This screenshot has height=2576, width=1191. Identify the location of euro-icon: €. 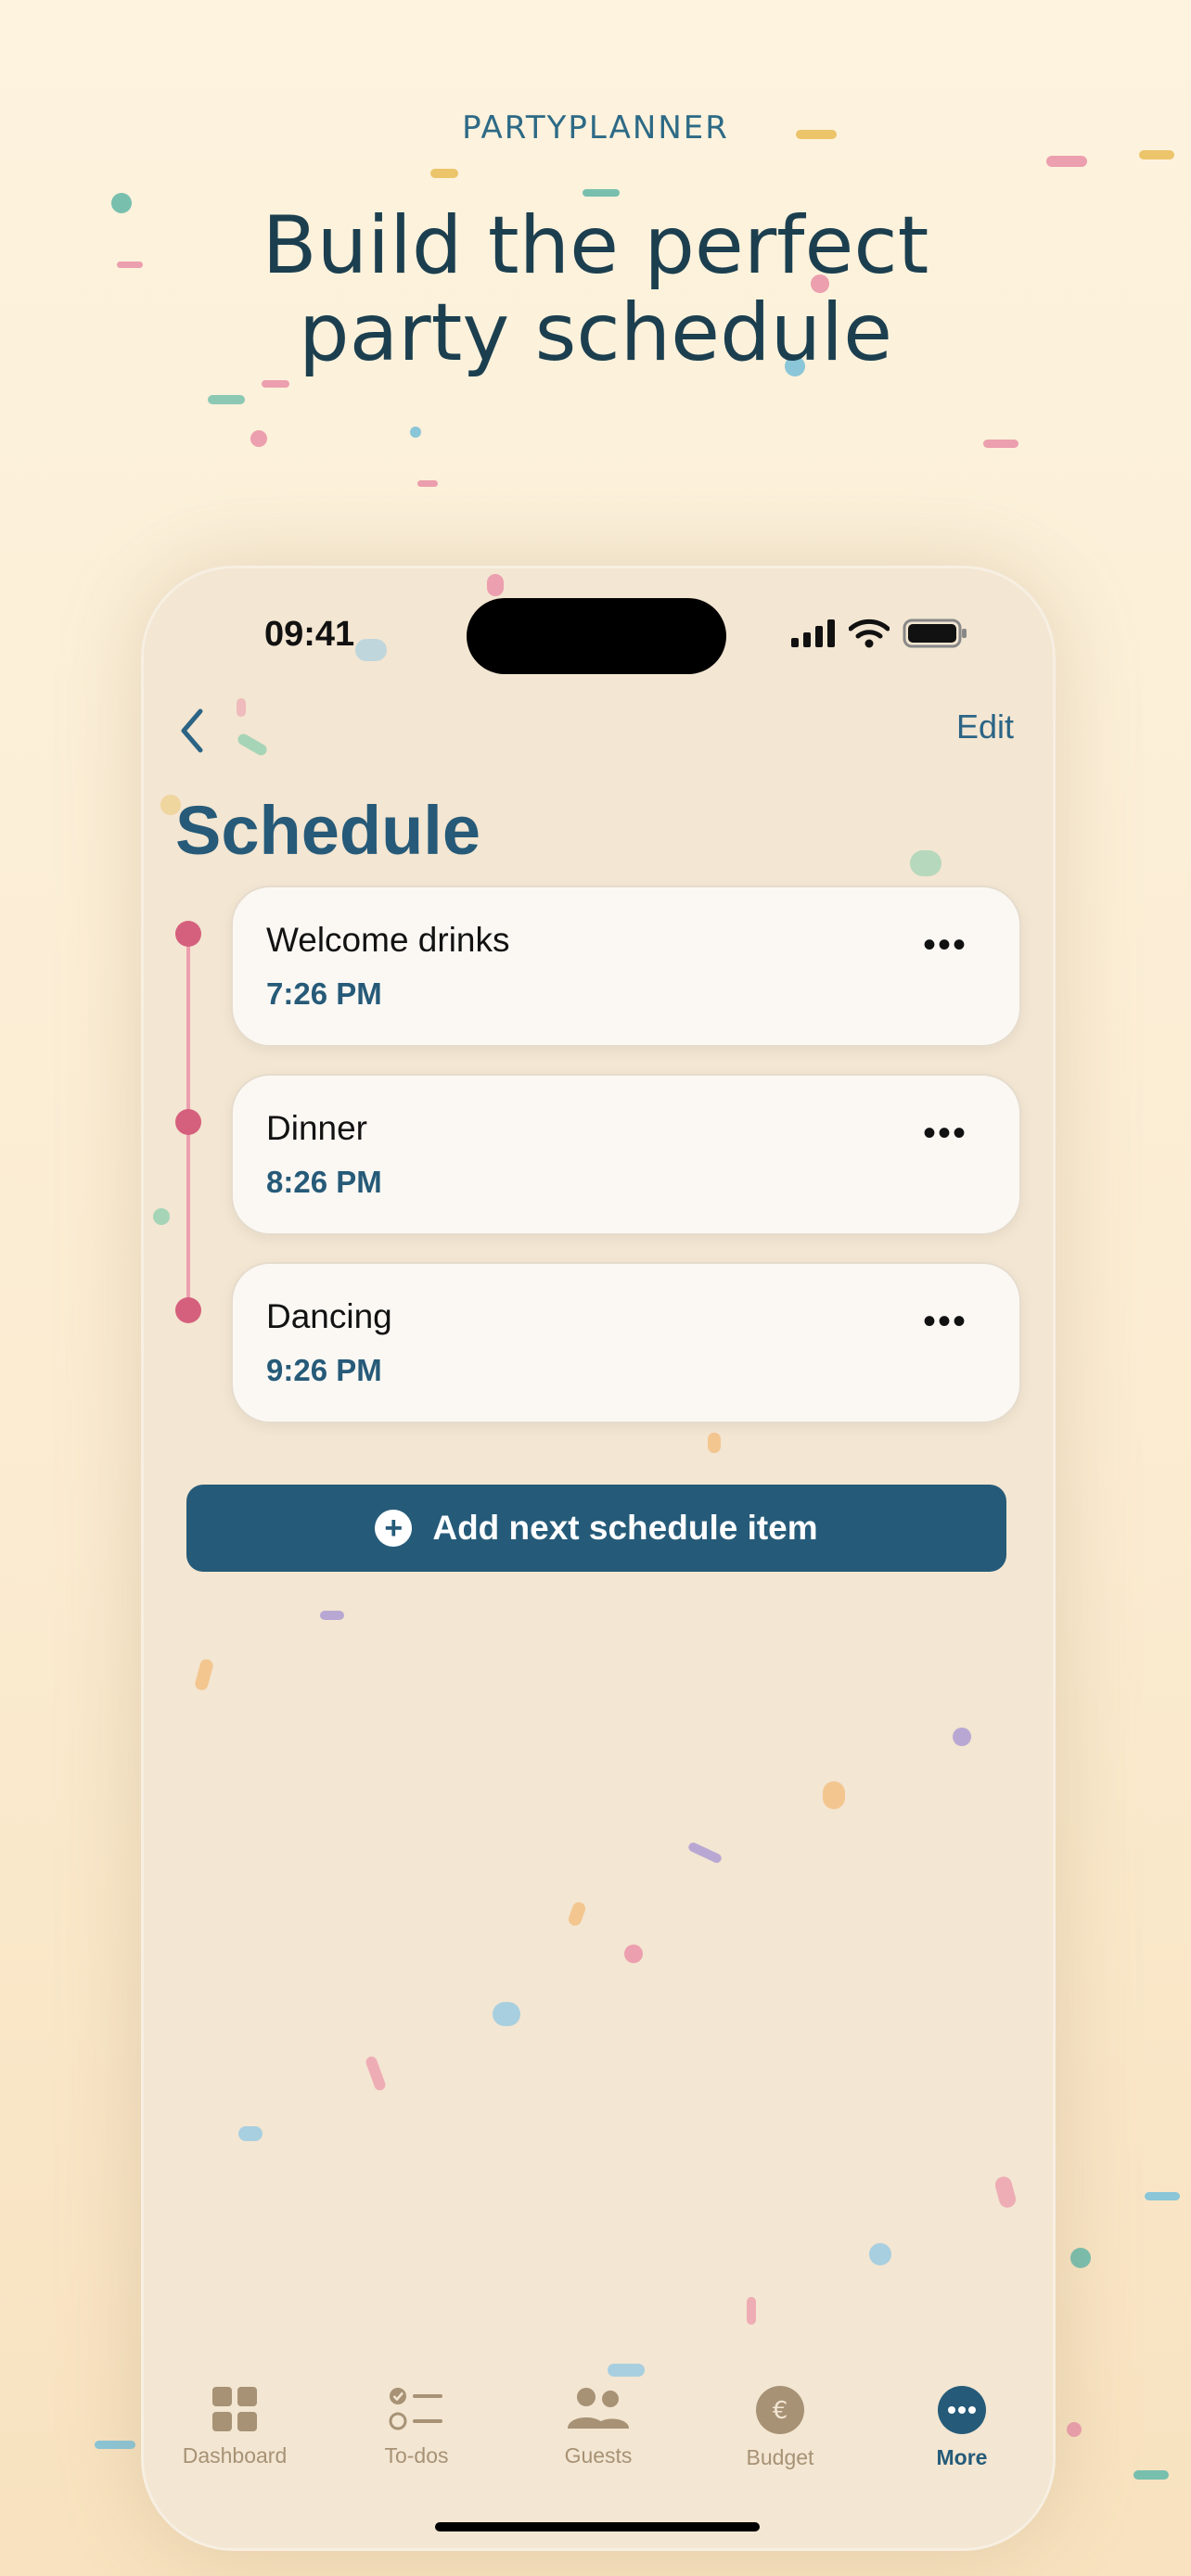
(780, 2410).